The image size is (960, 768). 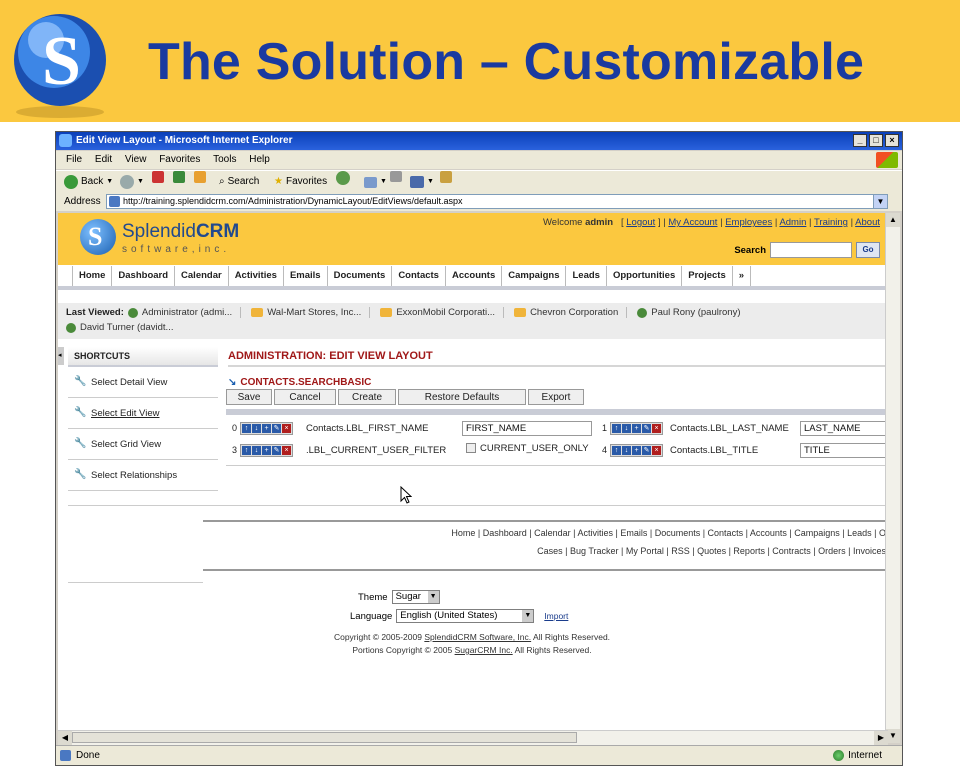 What do you see at coordinates (306, 276) in the screenshot?
I see `tab-emails: Emails` at bounding box center [306, 276].